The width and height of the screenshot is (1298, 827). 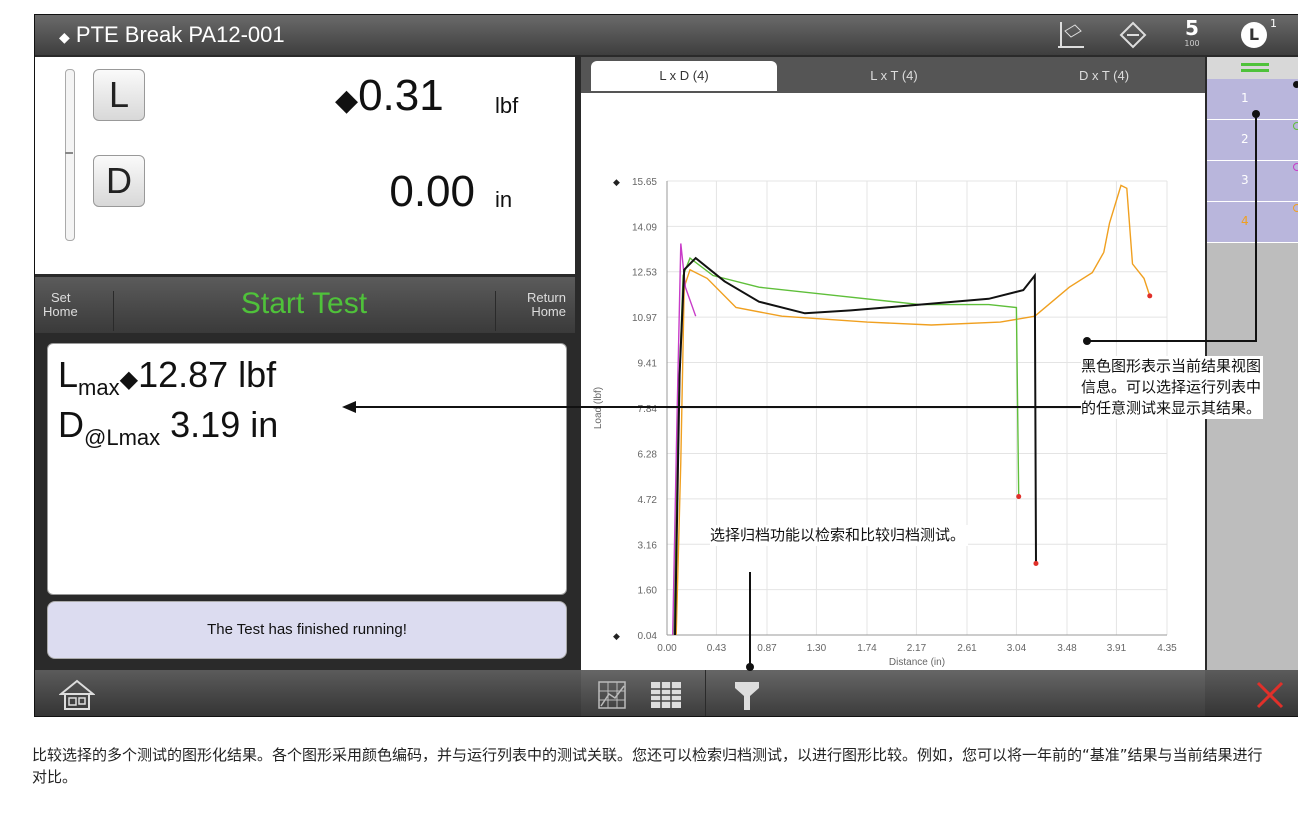 What do you see at coordinates (1117, 648) in the screenshot?
I see `x-tick-label: 3.91` at bounding box center [1117, 648].